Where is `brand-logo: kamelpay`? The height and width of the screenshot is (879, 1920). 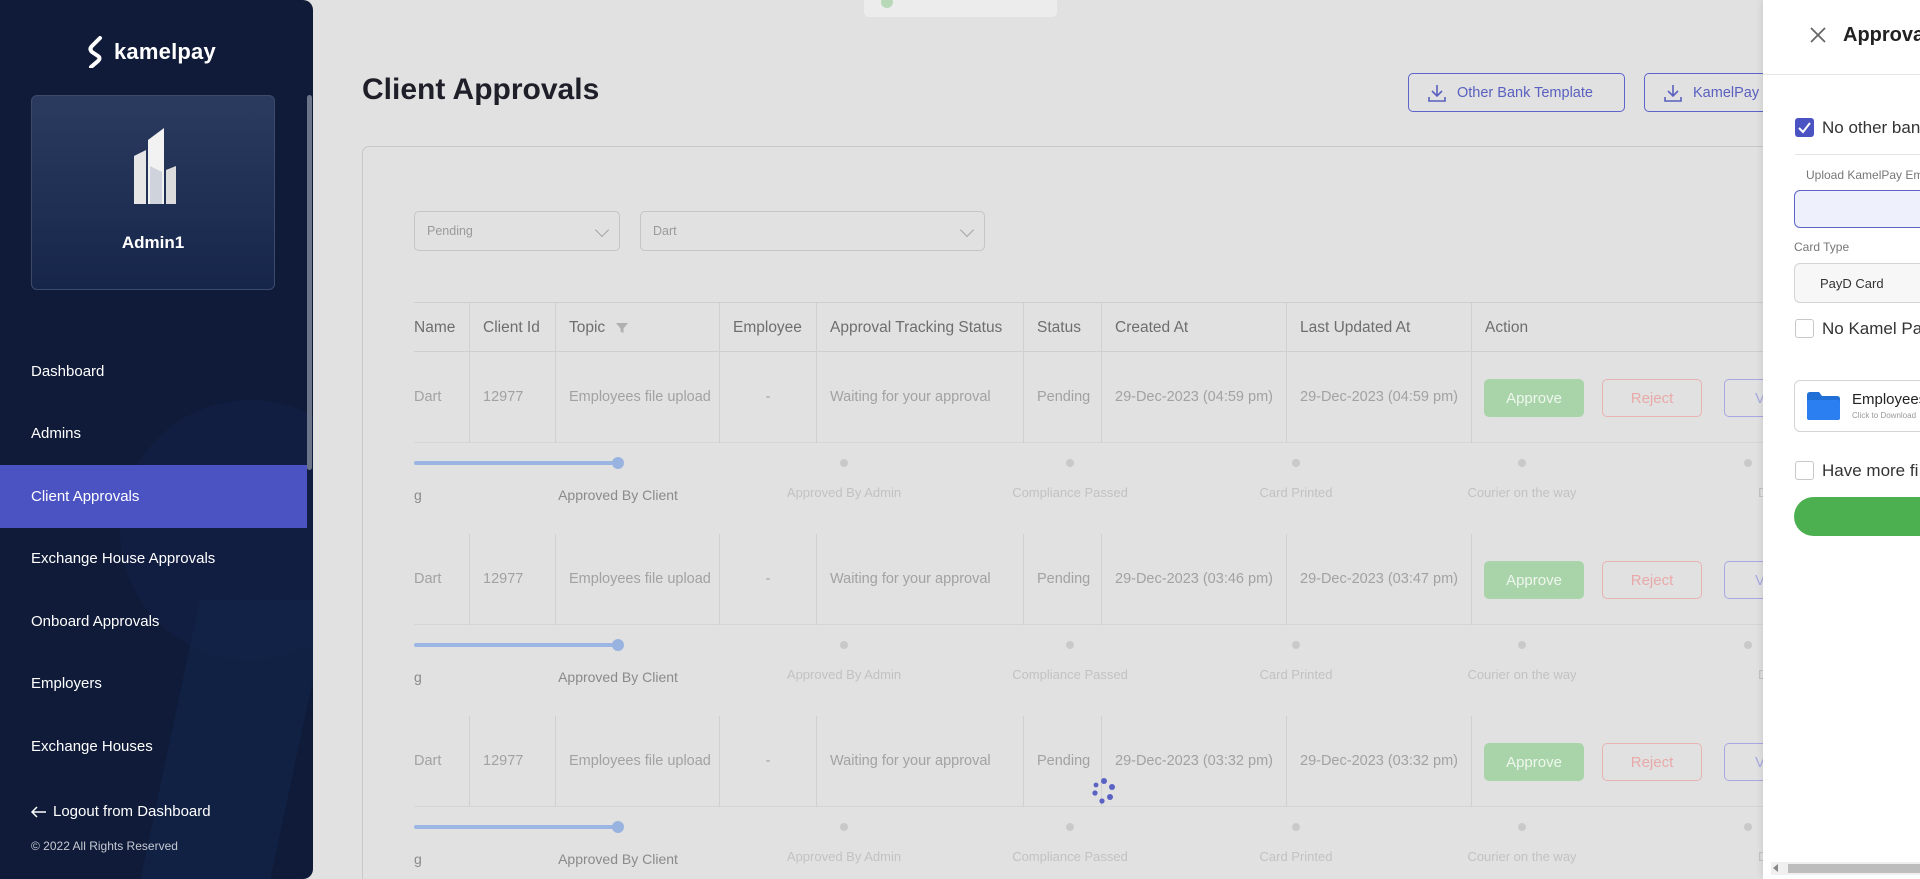
brand-logo: kamelpay is located at coordinates (151, 52).